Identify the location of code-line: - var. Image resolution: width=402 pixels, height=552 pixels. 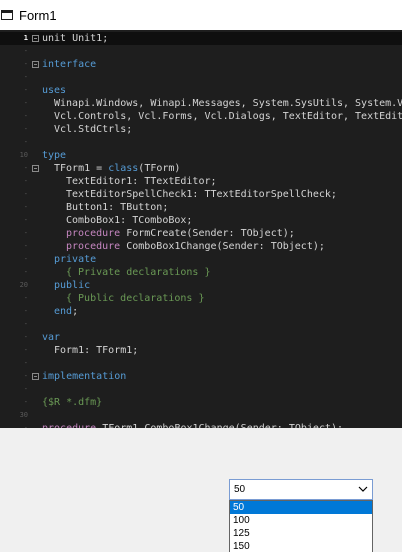
(201, 337).